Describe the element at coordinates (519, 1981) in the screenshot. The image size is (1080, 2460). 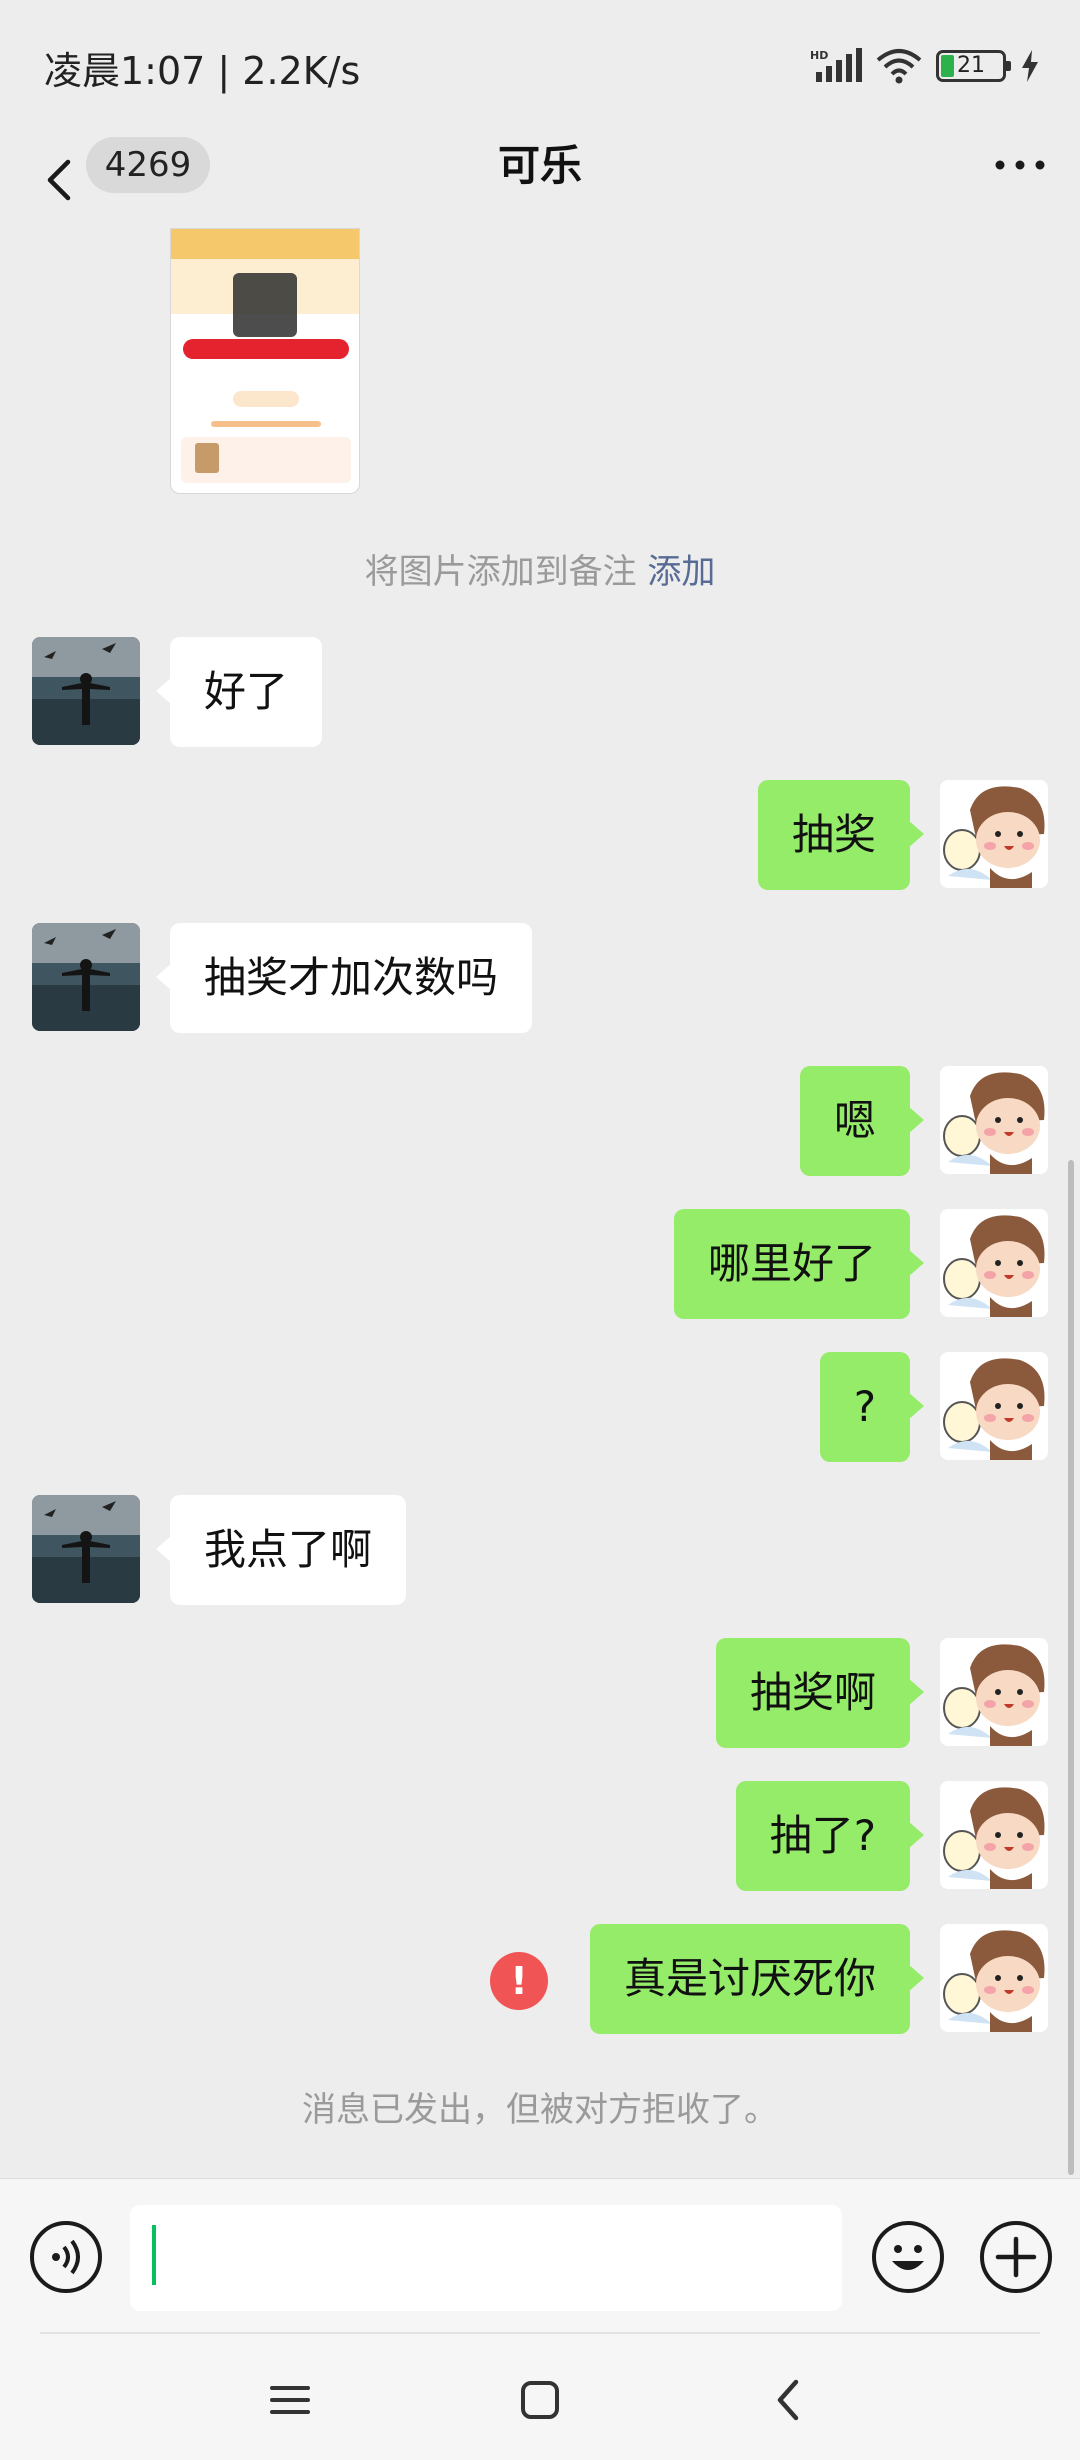
I see `send-failed-icon: !` at that location.